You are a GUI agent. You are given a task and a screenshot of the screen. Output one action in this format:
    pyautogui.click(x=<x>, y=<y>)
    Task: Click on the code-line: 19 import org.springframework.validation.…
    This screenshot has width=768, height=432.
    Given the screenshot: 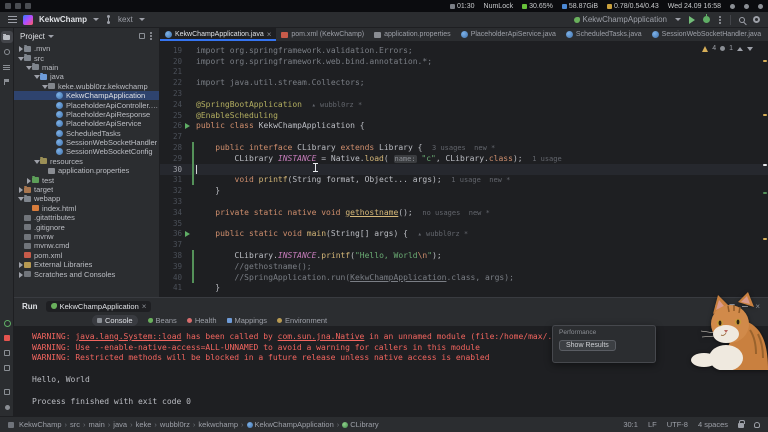 What is the action you would take?
    pyautogui.click(x=464, y=50)
    